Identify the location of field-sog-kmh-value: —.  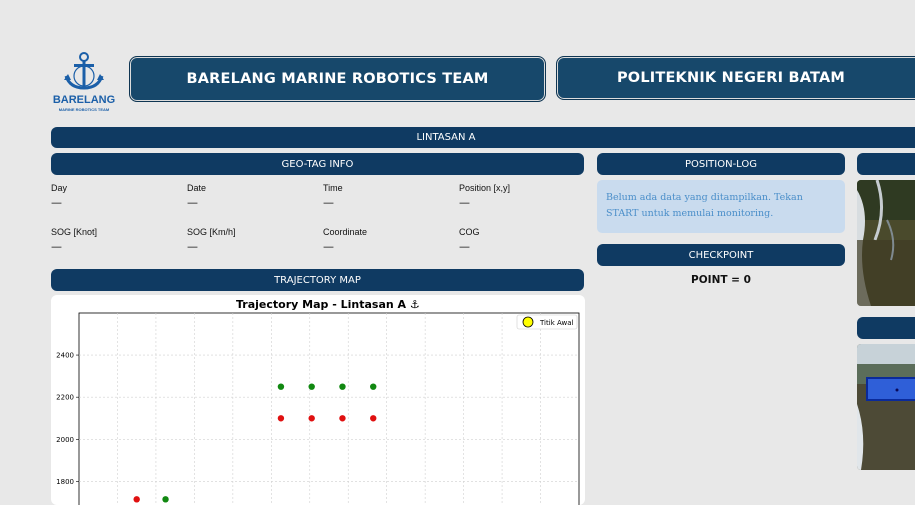
(192, 246).